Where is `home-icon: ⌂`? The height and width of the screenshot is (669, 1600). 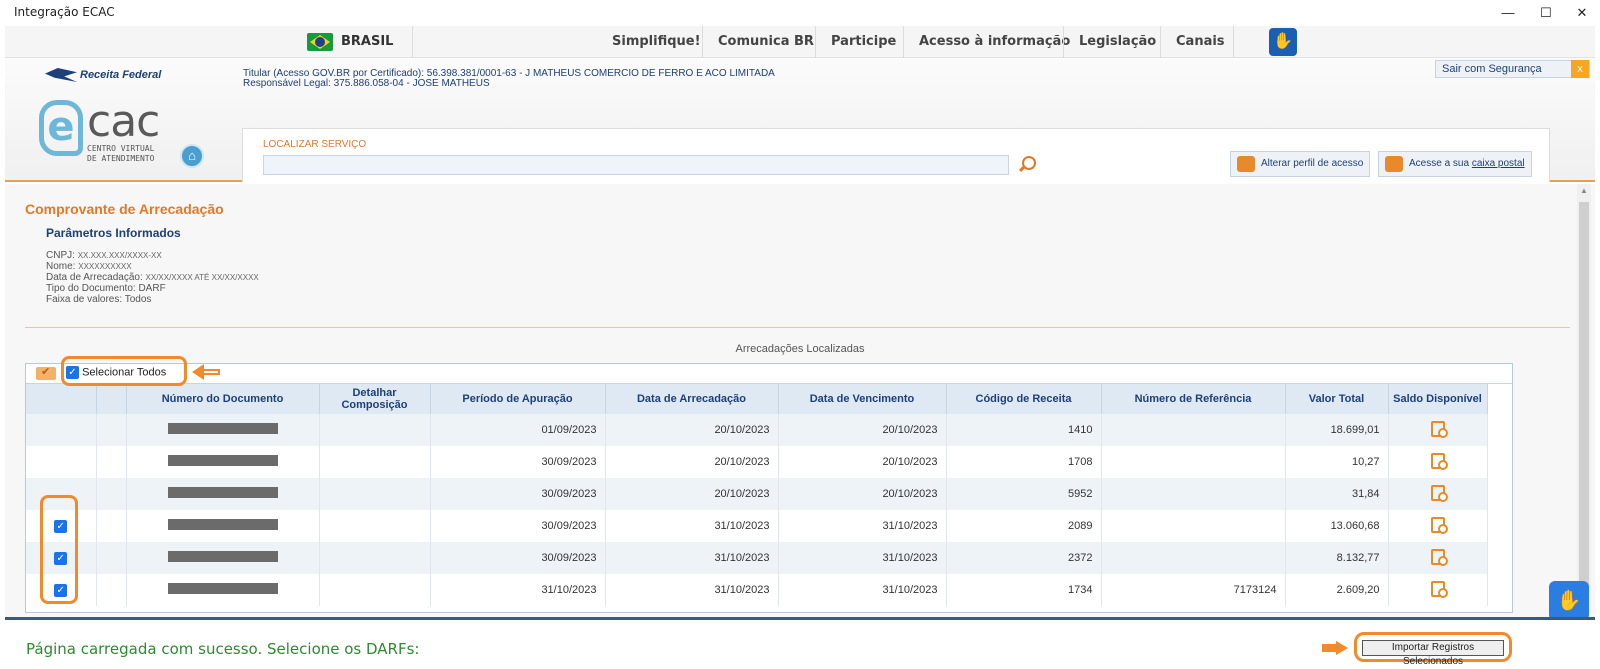 home-icon: ⌂ is located at coordinates (192, 156).